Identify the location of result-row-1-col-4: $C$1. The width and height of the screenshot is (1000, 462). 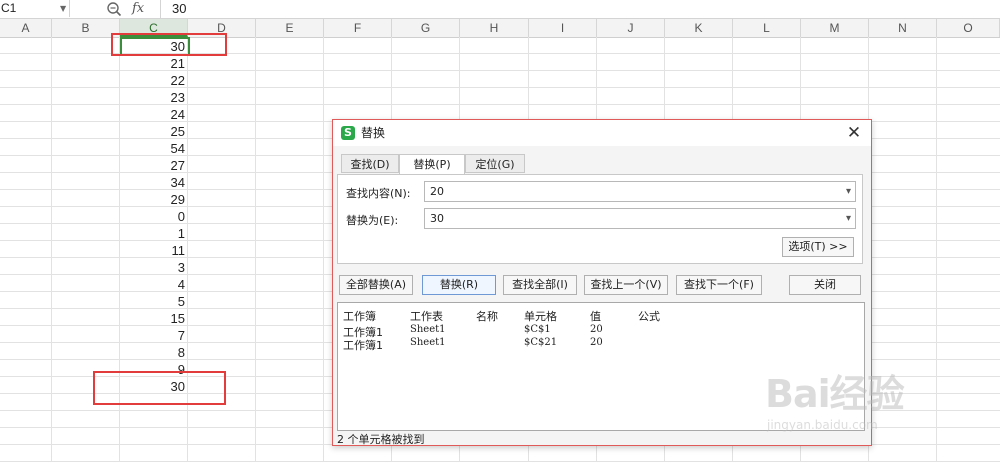
(537, 329).